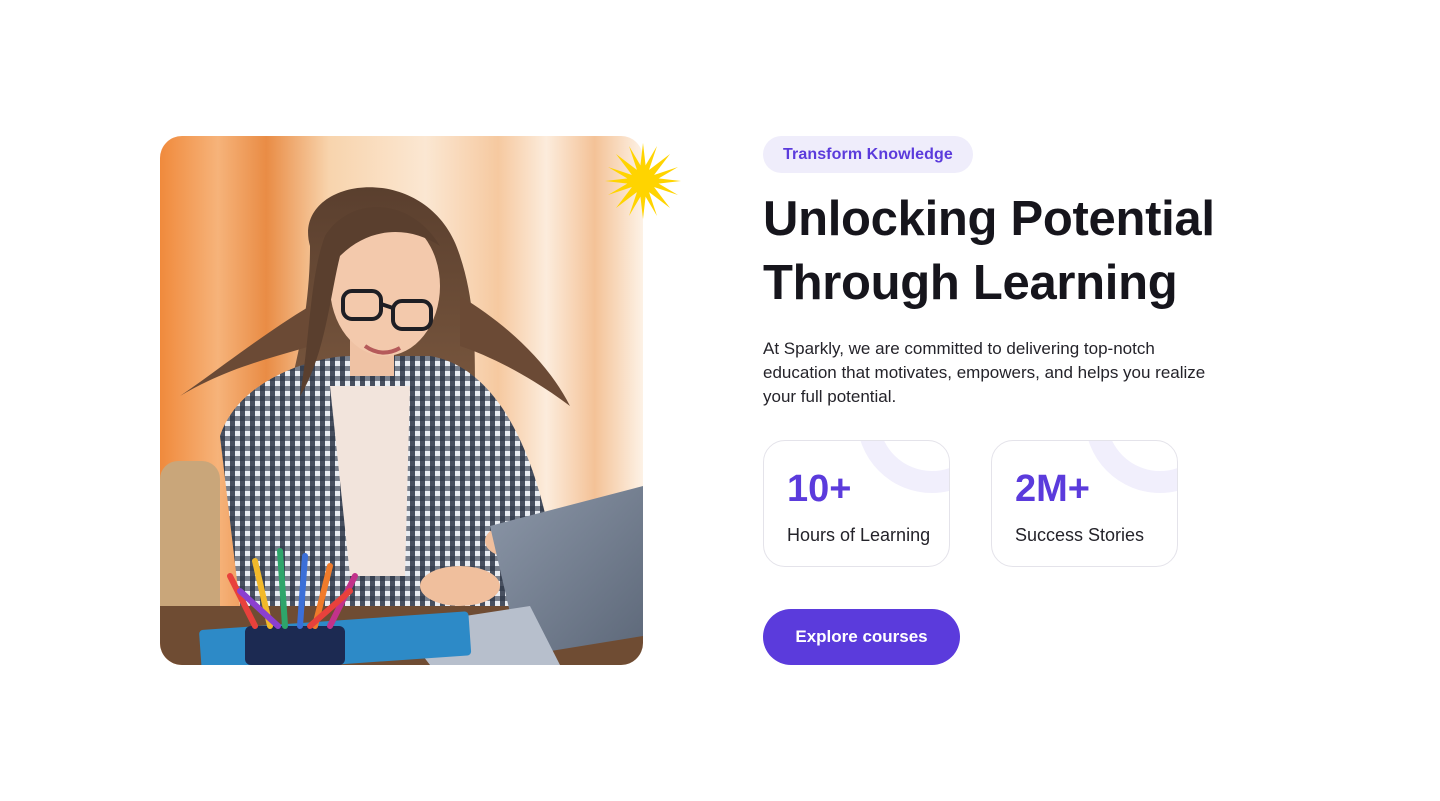 This screenshot has width=1440, height=801. Describe the element at coordinates (868, 154) in the screenshot. I see `tag-badge: Transform Knowledge` at that location.